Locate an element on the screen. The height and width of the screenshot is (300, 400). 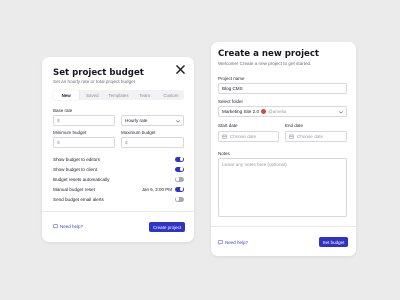
start-date-placeholder: Choose date is located at coordinates (243, 136).